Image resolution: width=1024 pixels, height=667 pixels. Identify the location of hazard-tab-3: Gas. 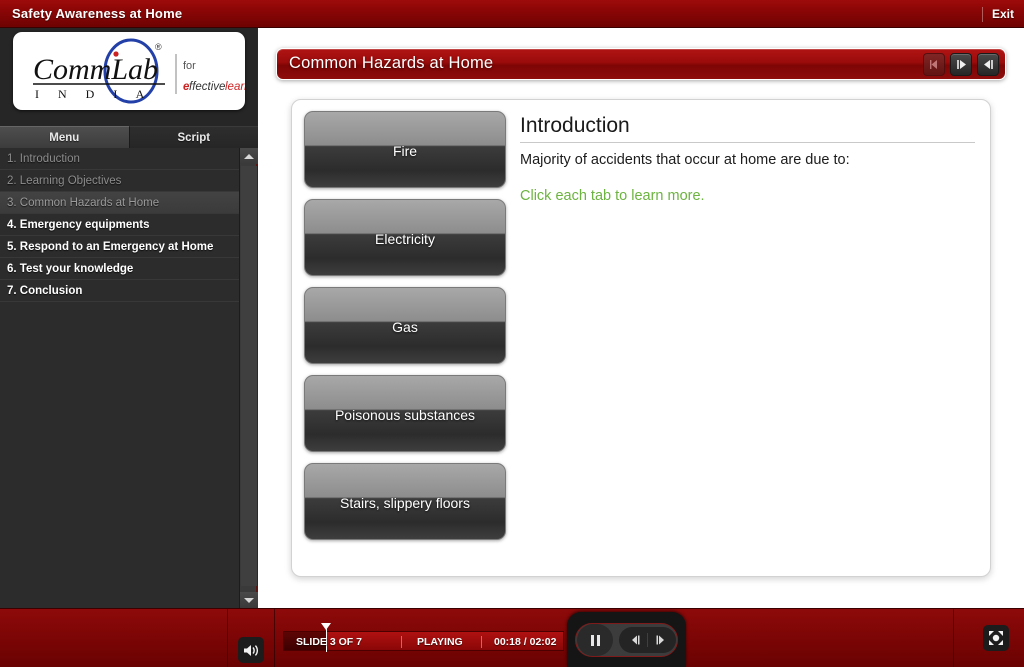
(405, 325).